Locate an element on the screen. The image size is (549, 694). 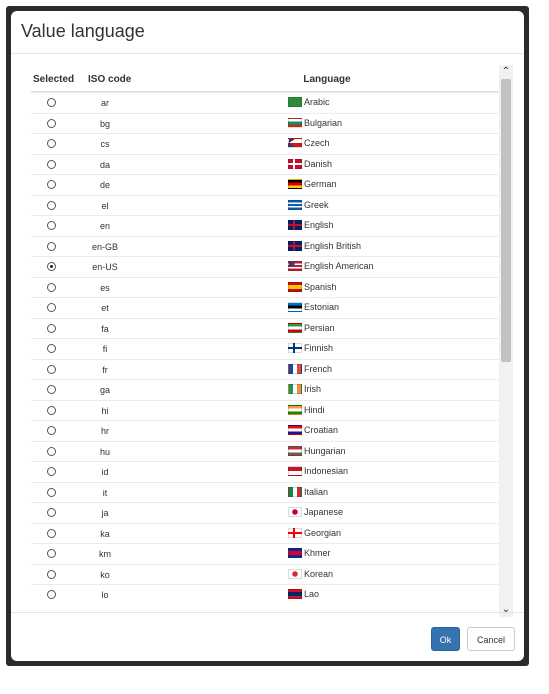
language-cell: Hindi is located at coordinates (306, 409).